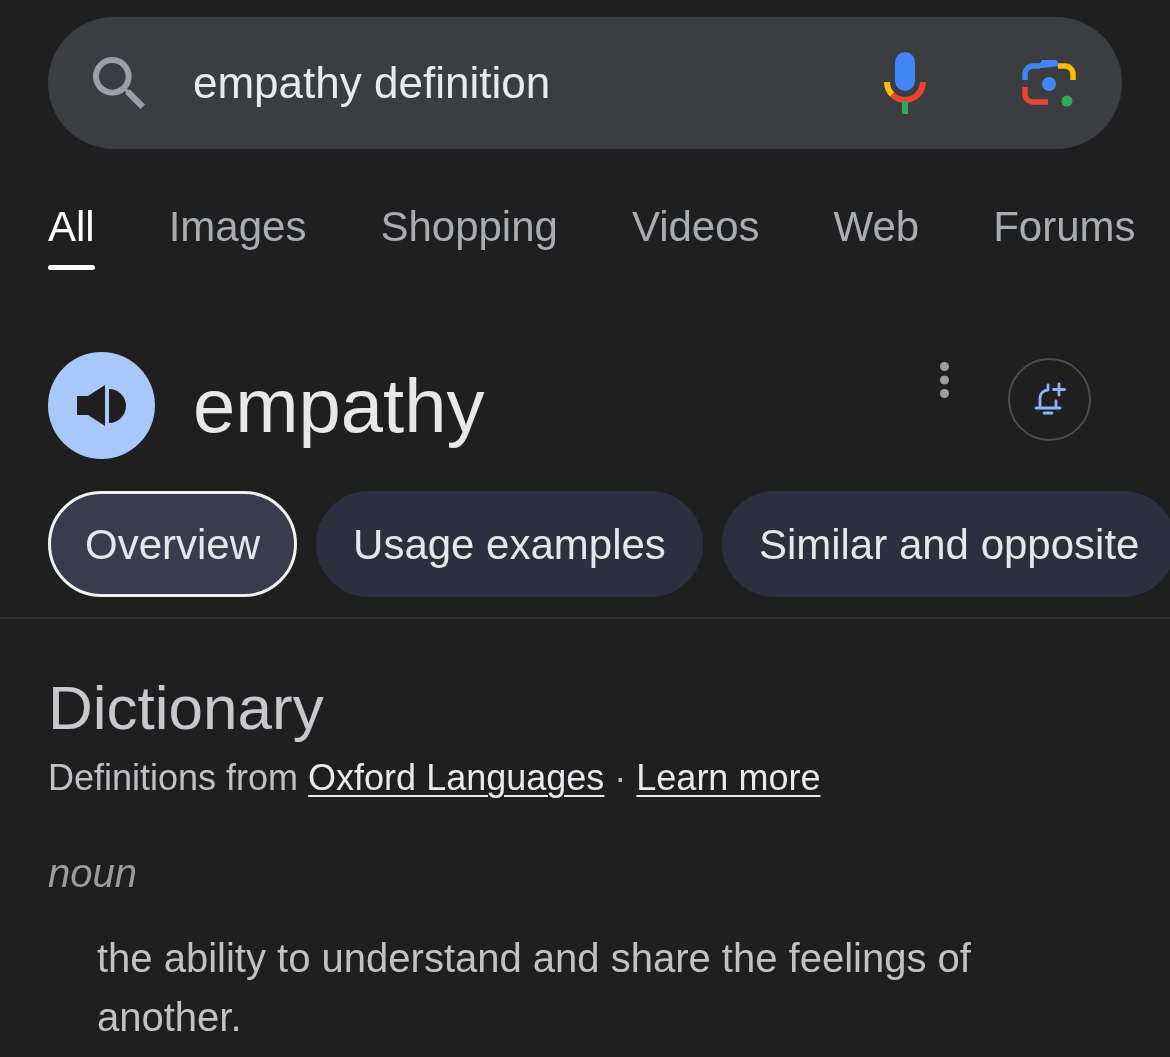  What do you see at coordinates (944, 380) in the screenshot?
I see `more-options-icon` at bounding box center [944, 380].